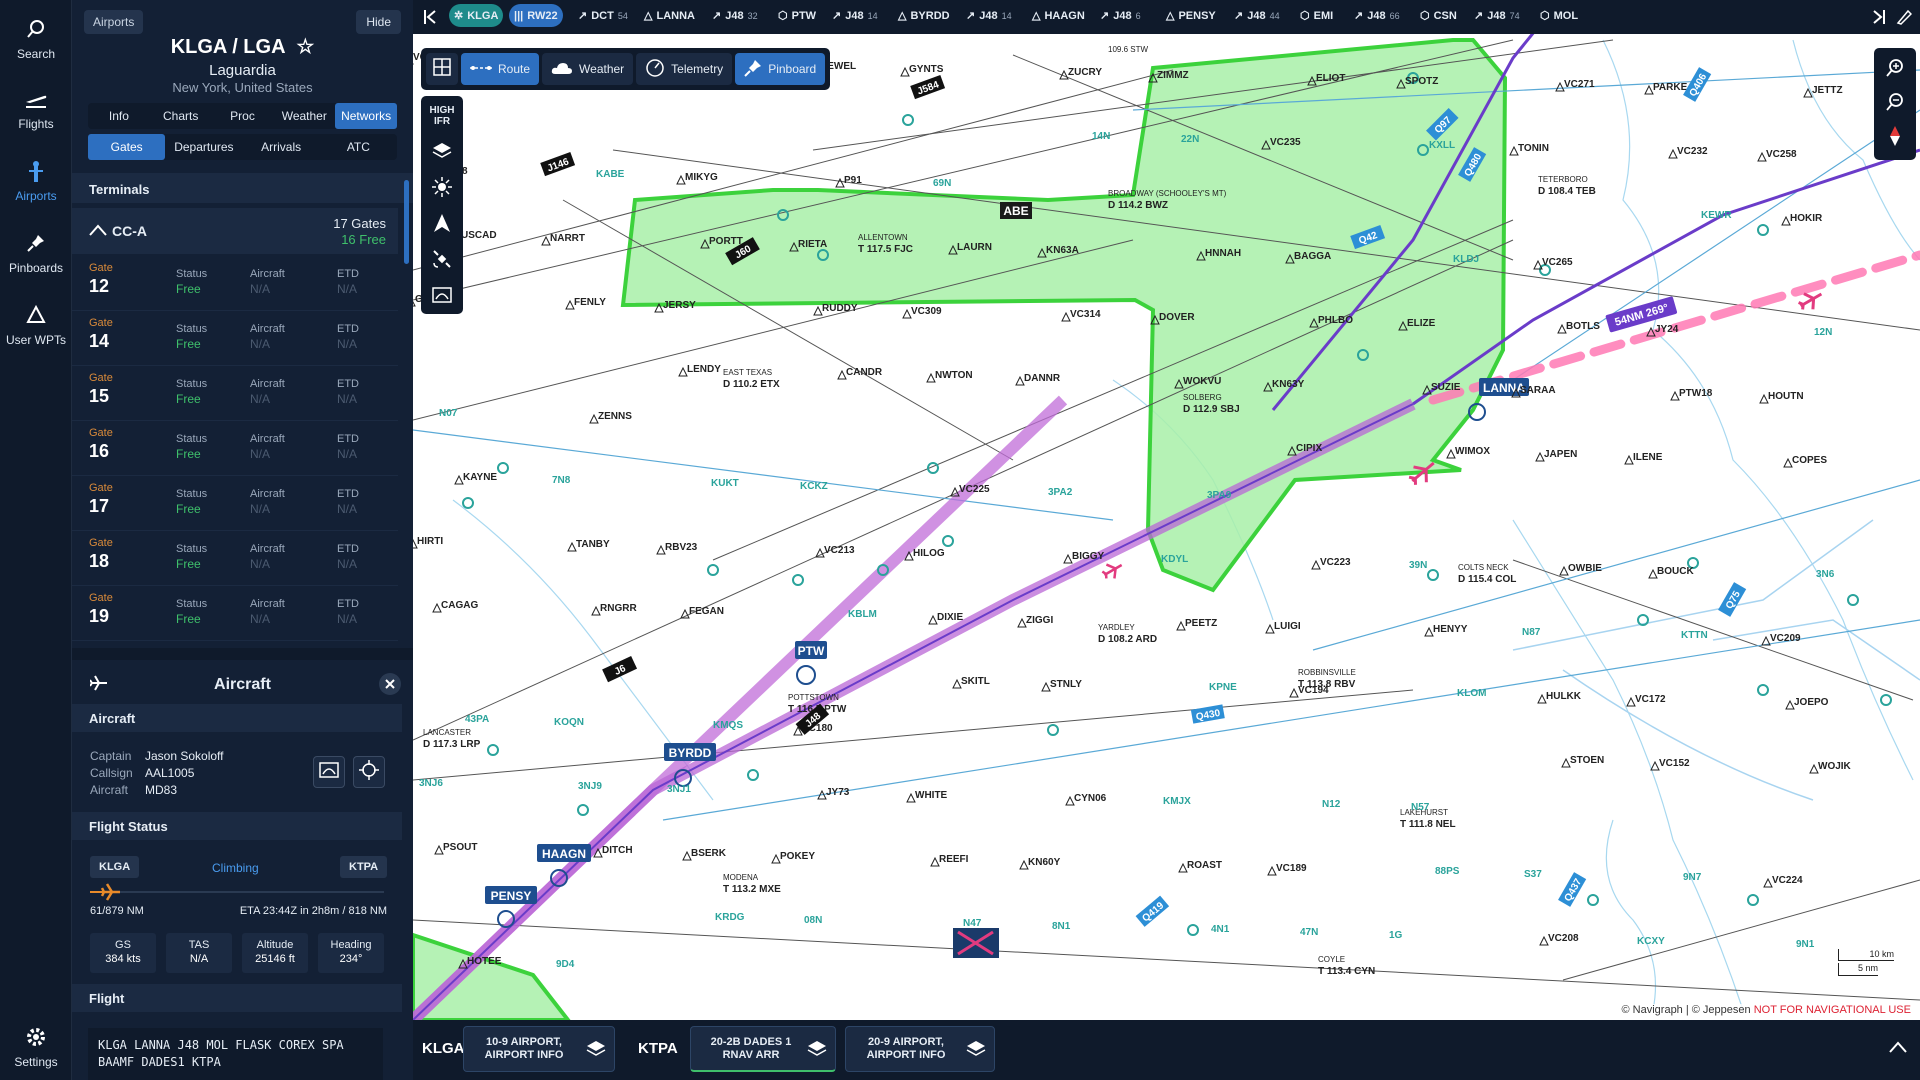  Describe the element at coordinates (431, 783) in the screenshot. I see `waypoint-label: 3NJ6` at that location.